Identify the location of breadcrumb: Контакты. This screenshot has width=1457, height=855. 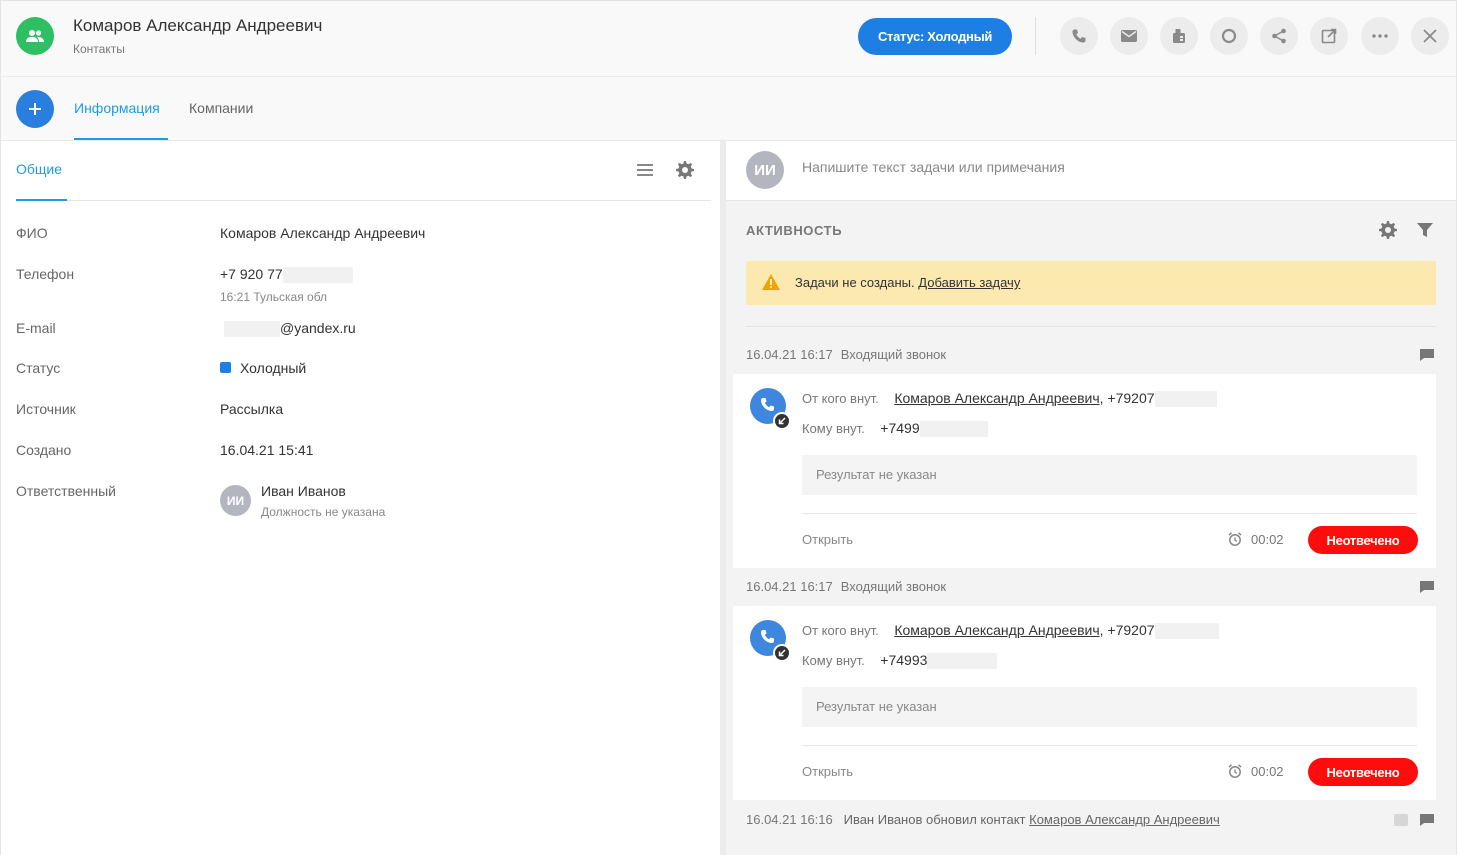
(99, 49).